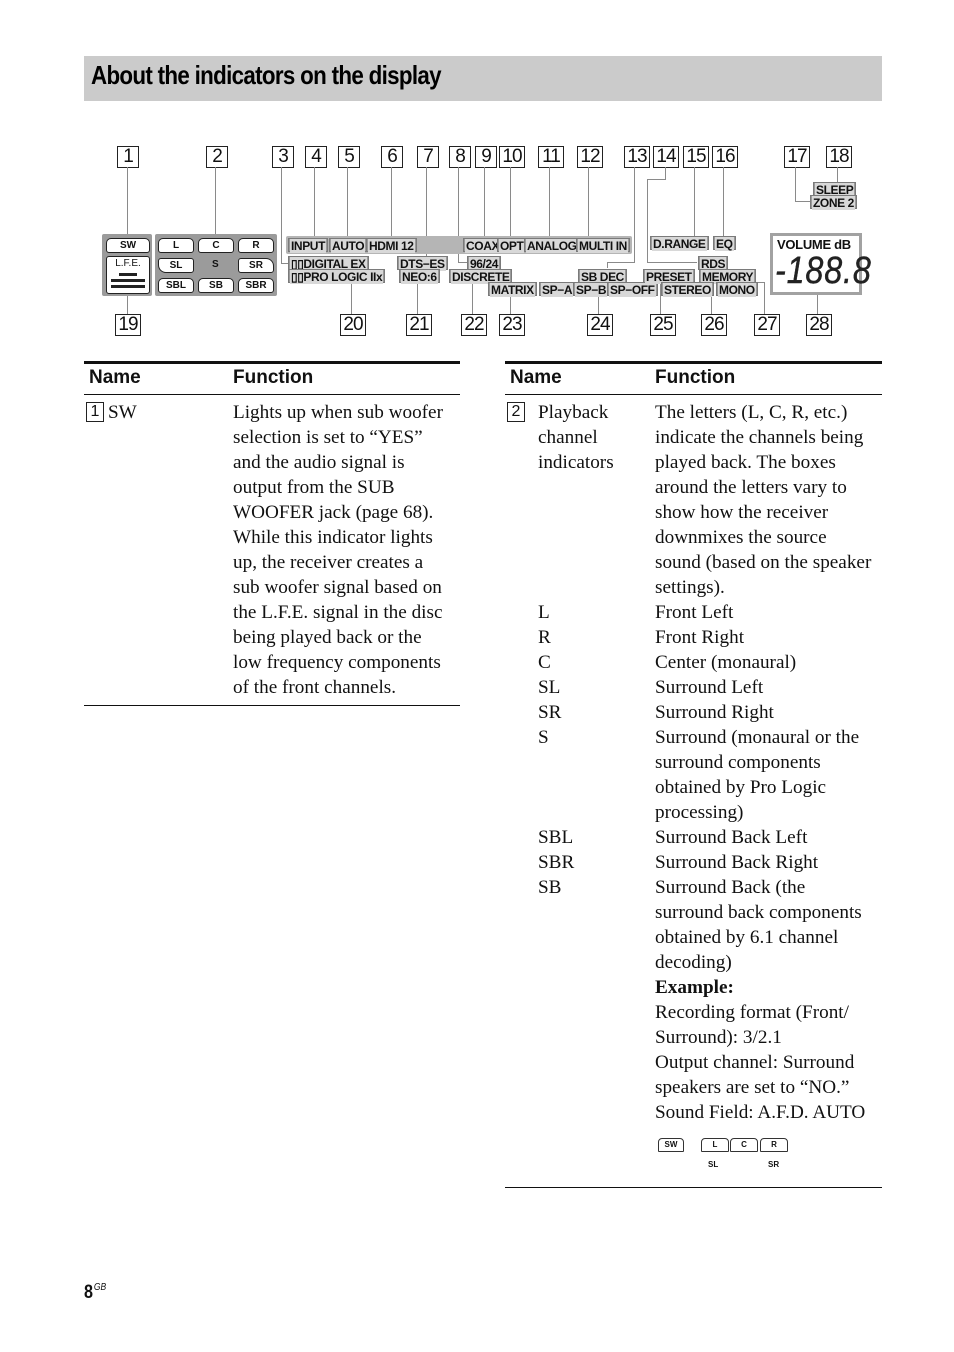  I want to click on dts-es-indicator: DTS−ES, so click(422, 263).